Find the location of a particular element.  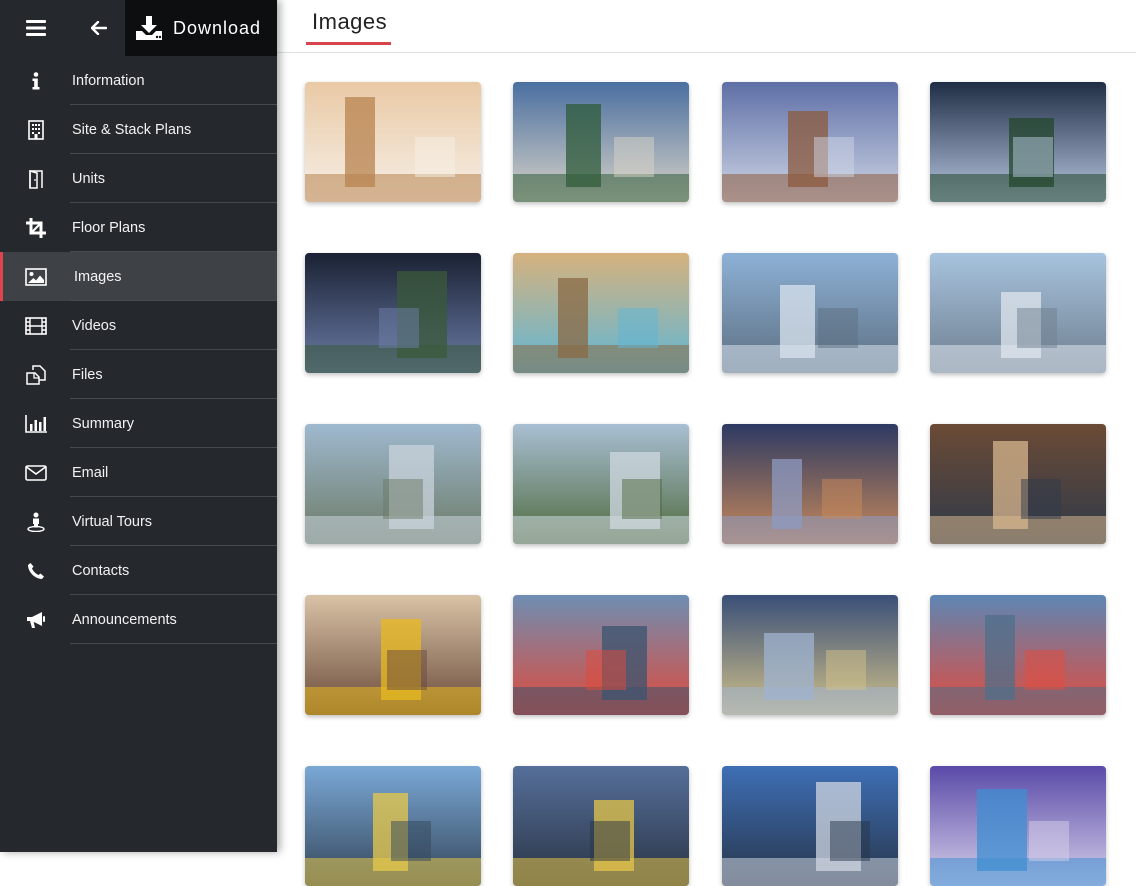

crop-icon is located at coordinates (36, 228).